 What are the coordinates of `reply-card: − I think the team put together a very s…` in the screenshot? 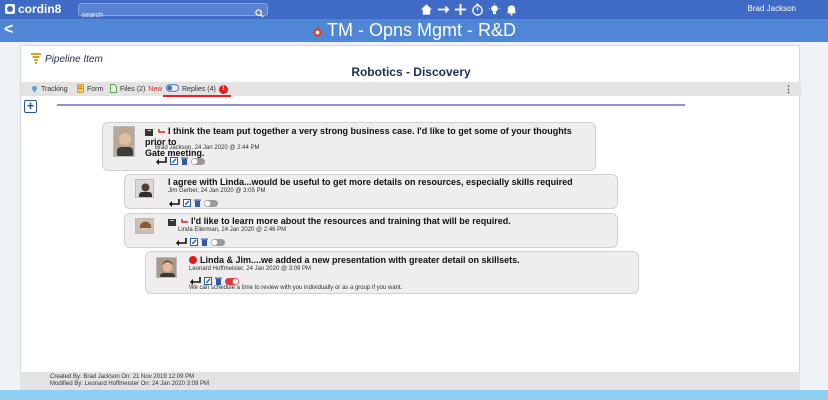 It's located at (349, 146).